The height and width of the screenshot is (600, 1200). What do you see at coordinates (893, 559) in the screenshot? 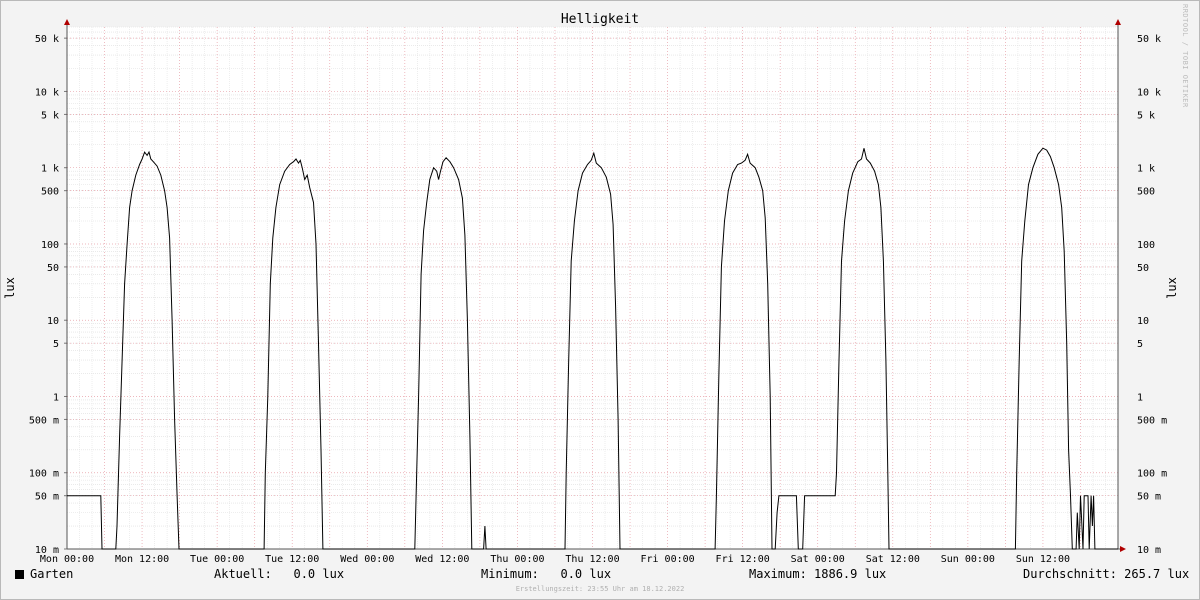
I see `x-tick-label: Sat 12:00` at bounding box center [893, 559].